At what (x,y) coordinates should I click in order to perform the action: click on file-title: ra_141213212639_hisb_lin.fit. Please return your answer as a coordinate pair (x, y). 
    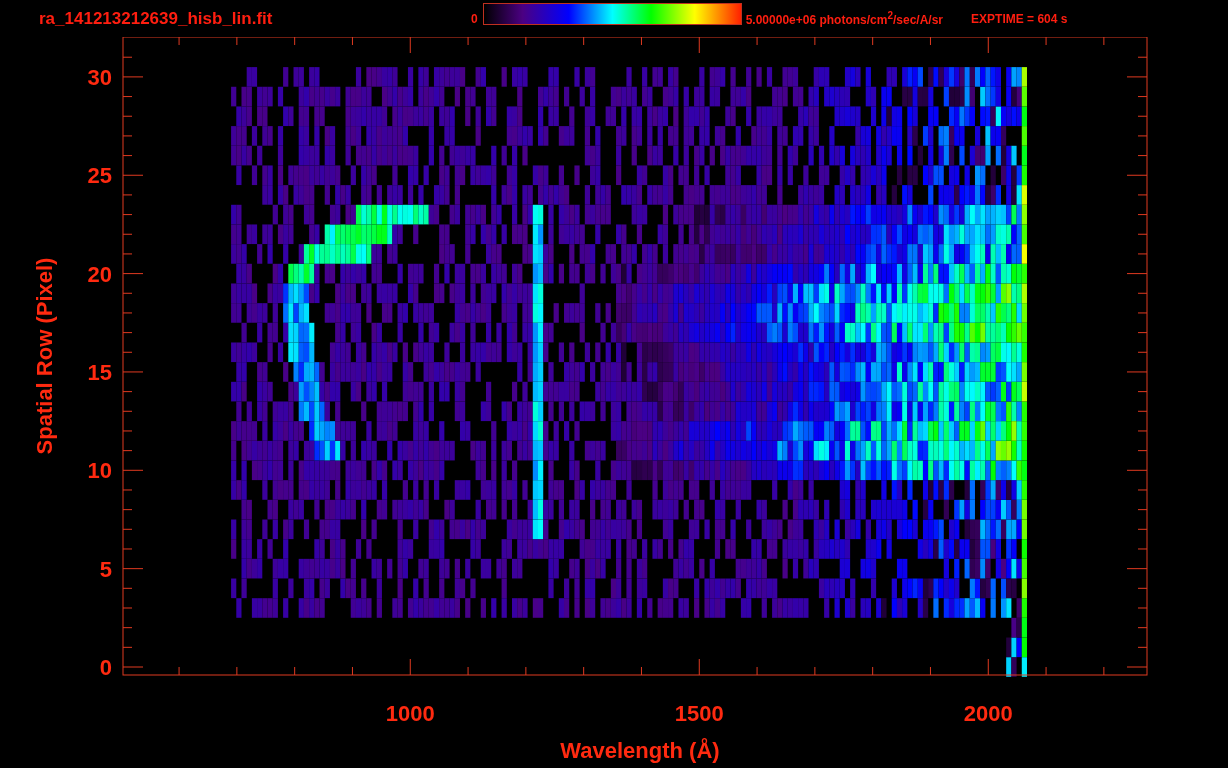
    Looking at the image, I should click on (156, 18).